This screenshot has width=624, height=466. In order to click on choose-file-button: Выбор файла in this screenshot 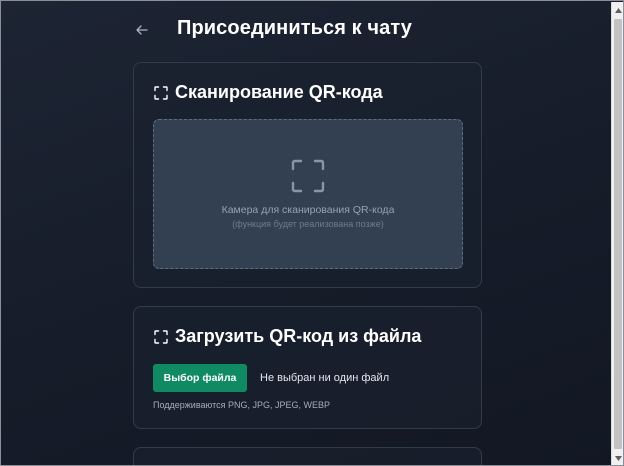, I will do `click(200, 378)`.